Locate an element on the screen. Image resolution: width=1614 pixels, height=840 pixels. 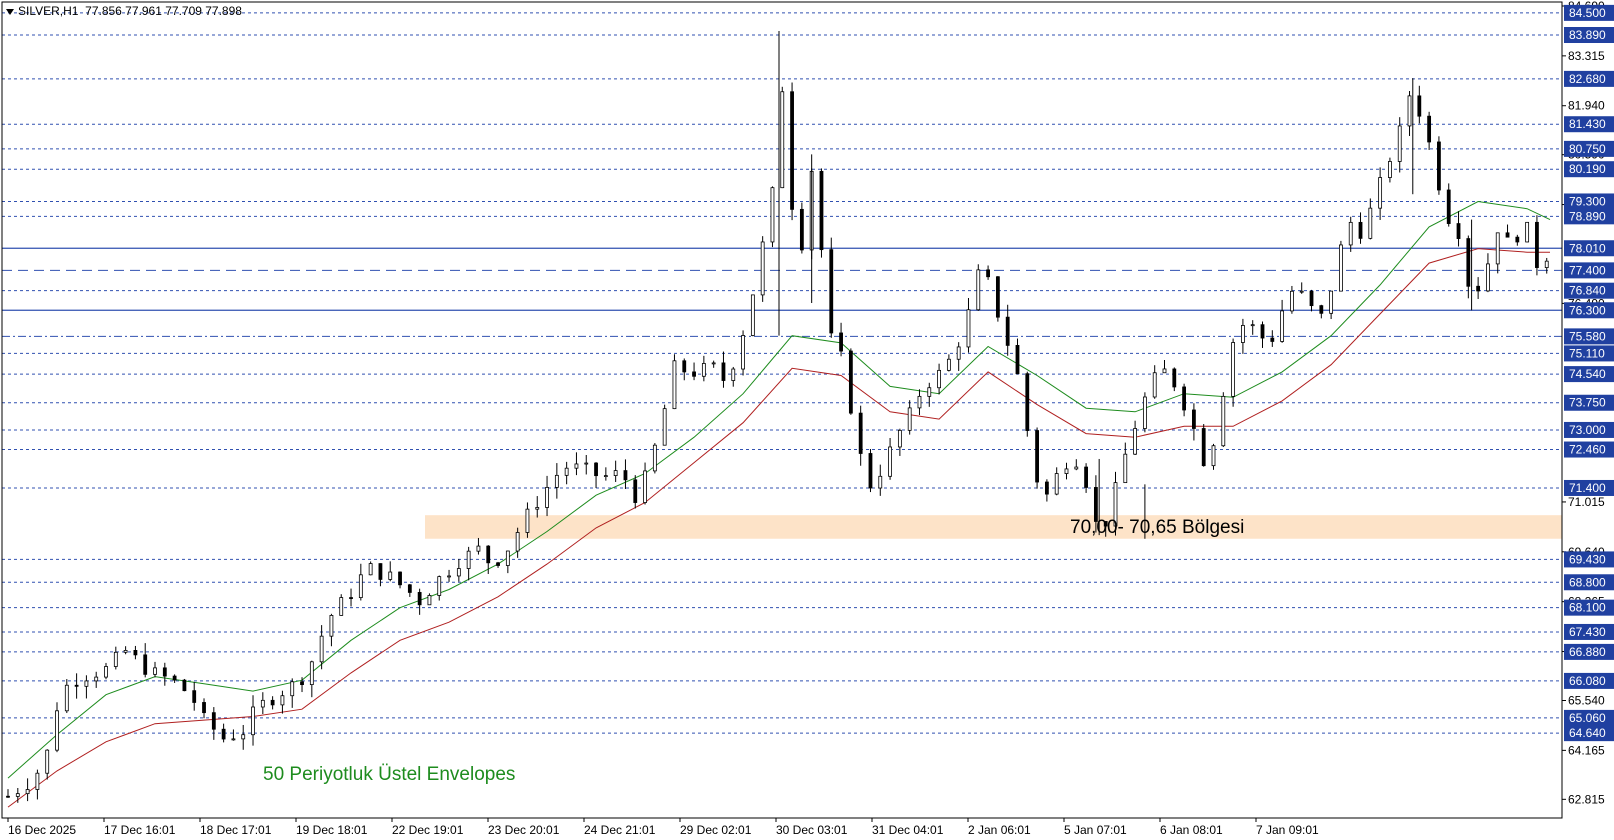
x-tick-label: 31 Dec 04:01 is located at coordinates (908, 830).